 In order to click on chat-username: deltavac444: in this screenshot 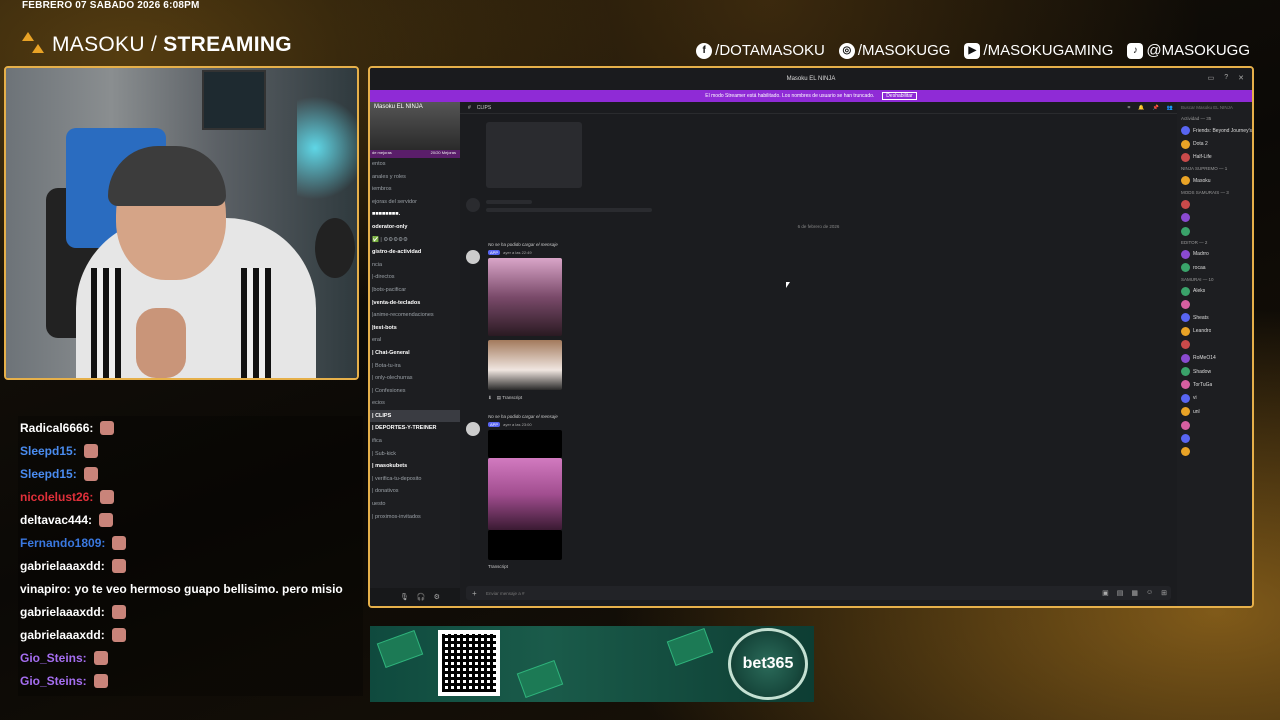, I will do `click(56, 520)`.